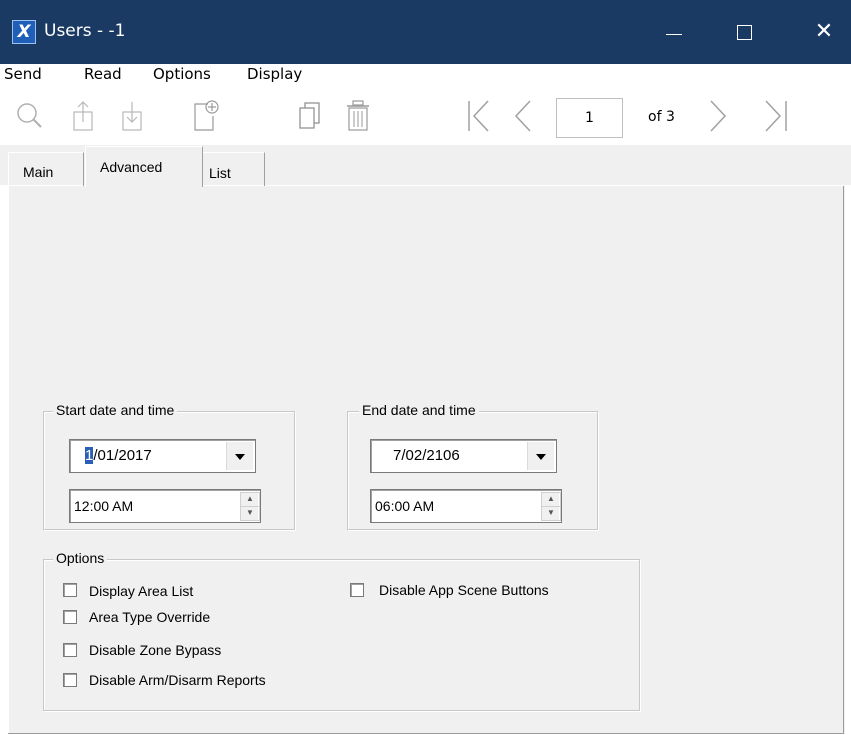 Image resolution: width=851 pixels, height=735 pixels. What do you see at coordinates (775, 116) in the screenshot?
I see `last-record-icon` at bounding box center [775, 116].